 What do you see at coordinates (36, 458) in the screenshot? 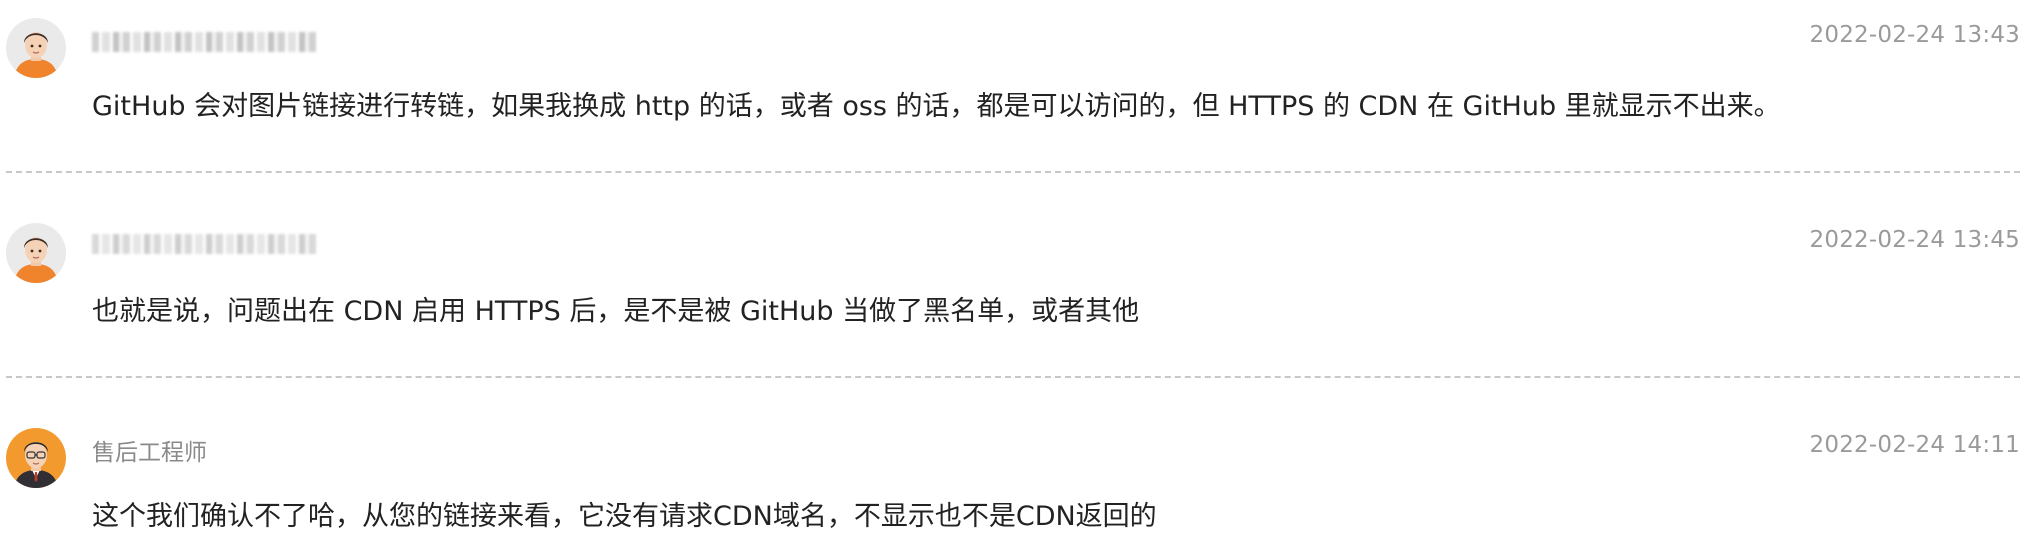
I see `engineer-avatar-icon` at bounding box center [36, 458].